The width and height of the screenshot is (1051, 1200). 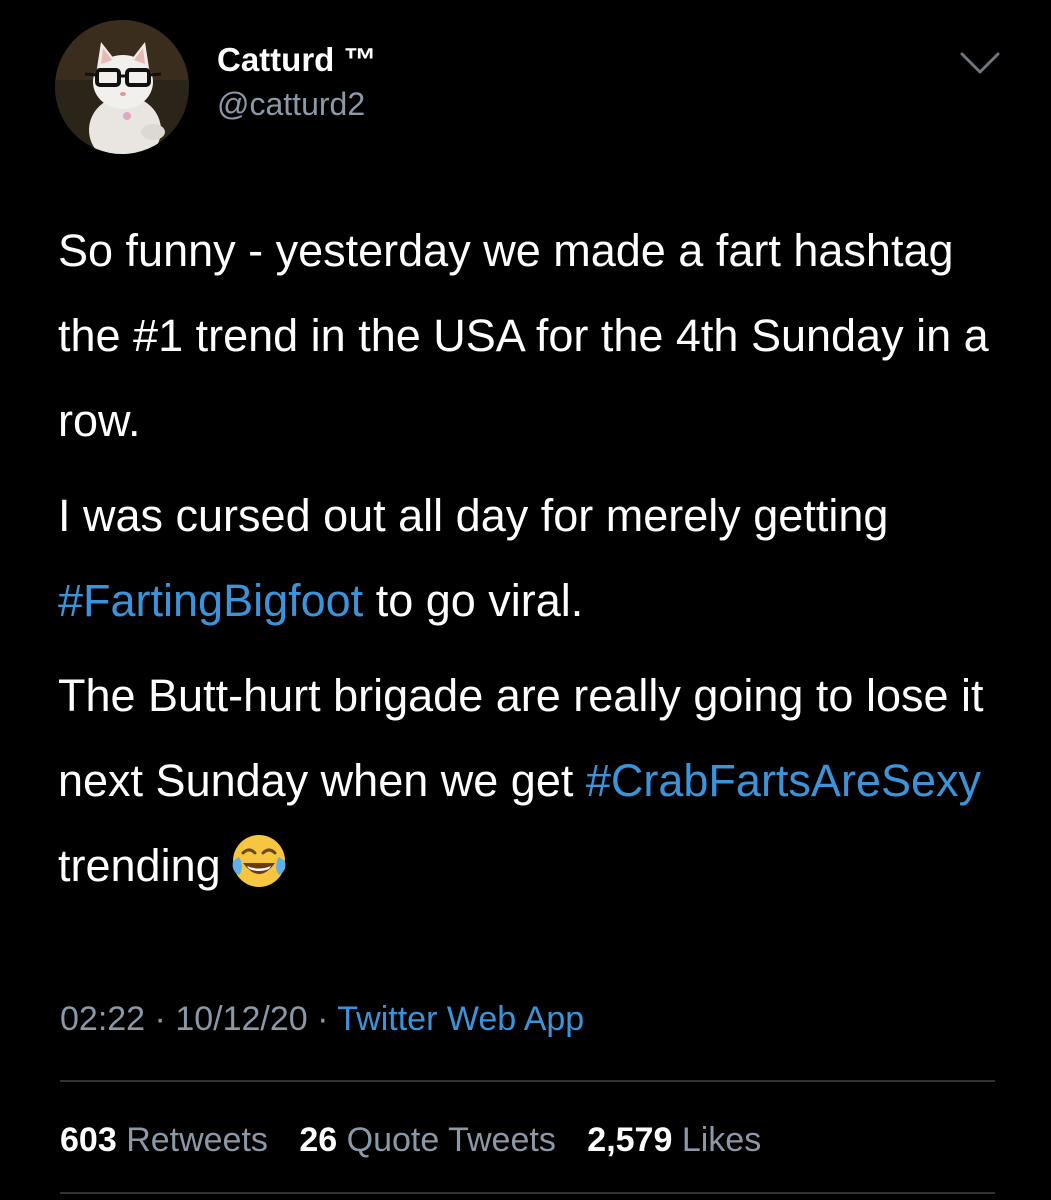 I want to click on user-info: Catturd ™ @catturd2, so click(x=297, y=82).